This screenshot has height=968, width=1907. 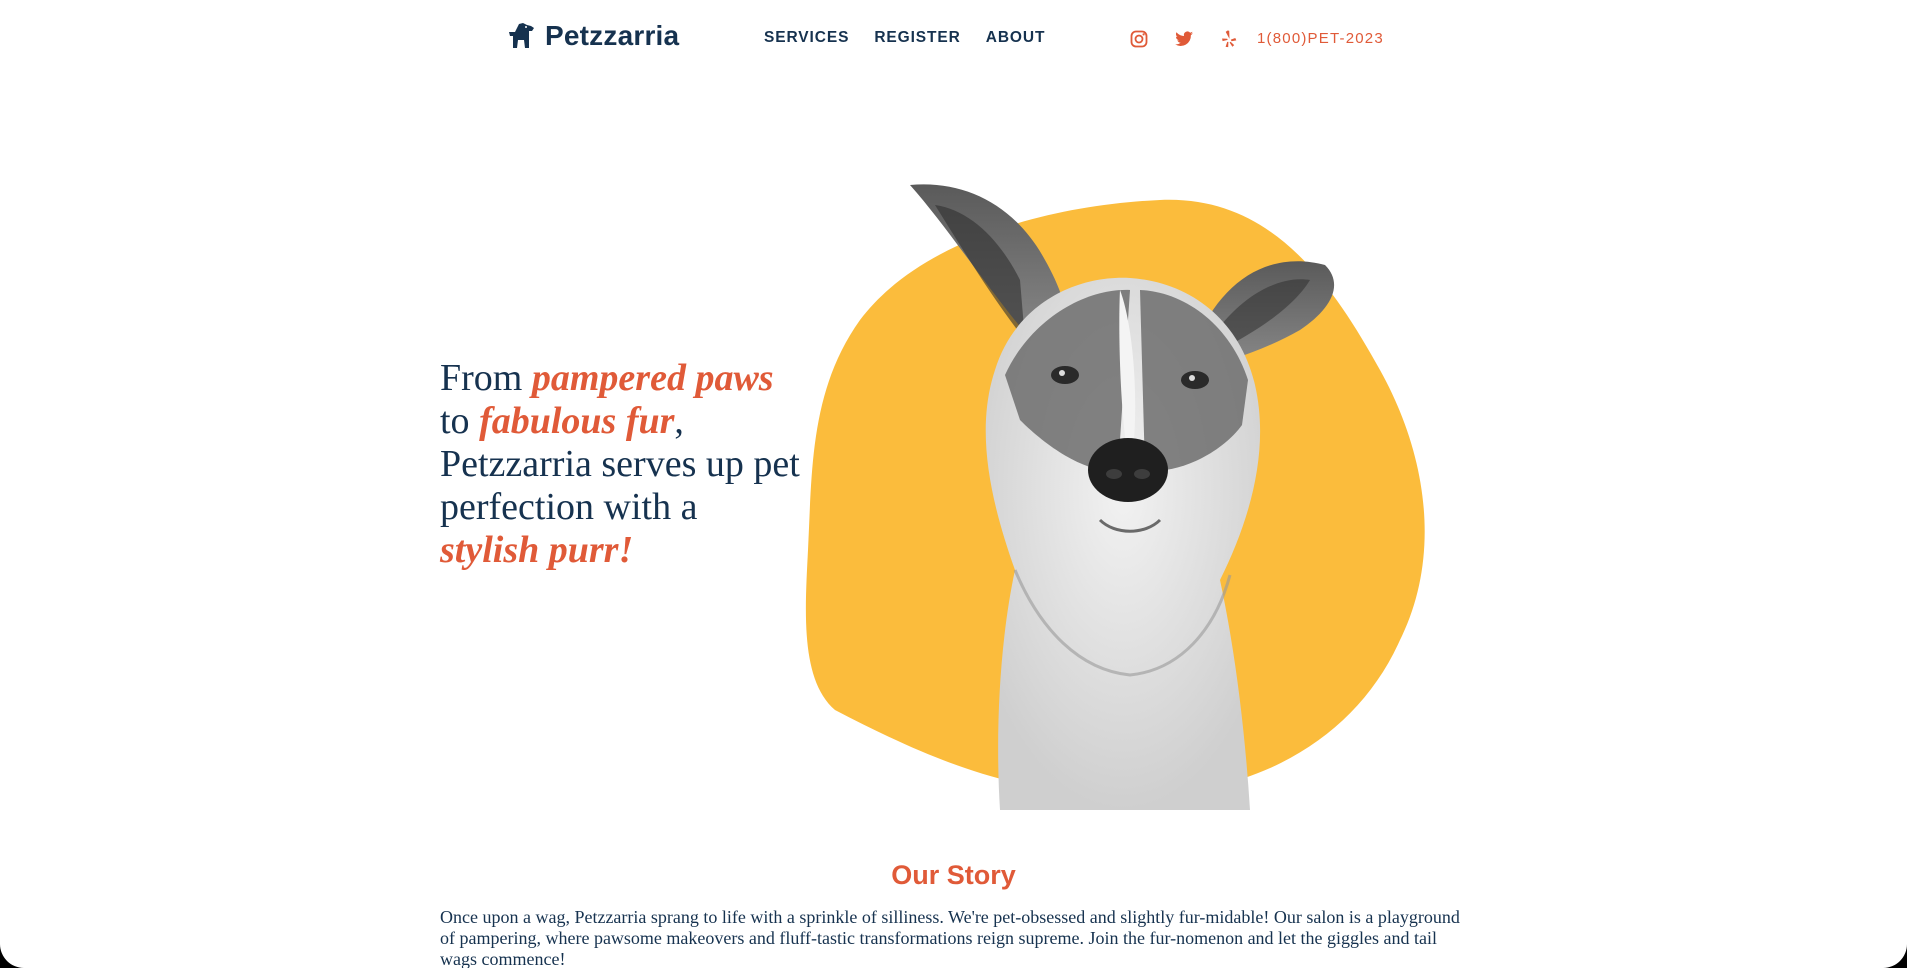 I want to click on story-title: Our Story, so click(x=953, y=875).